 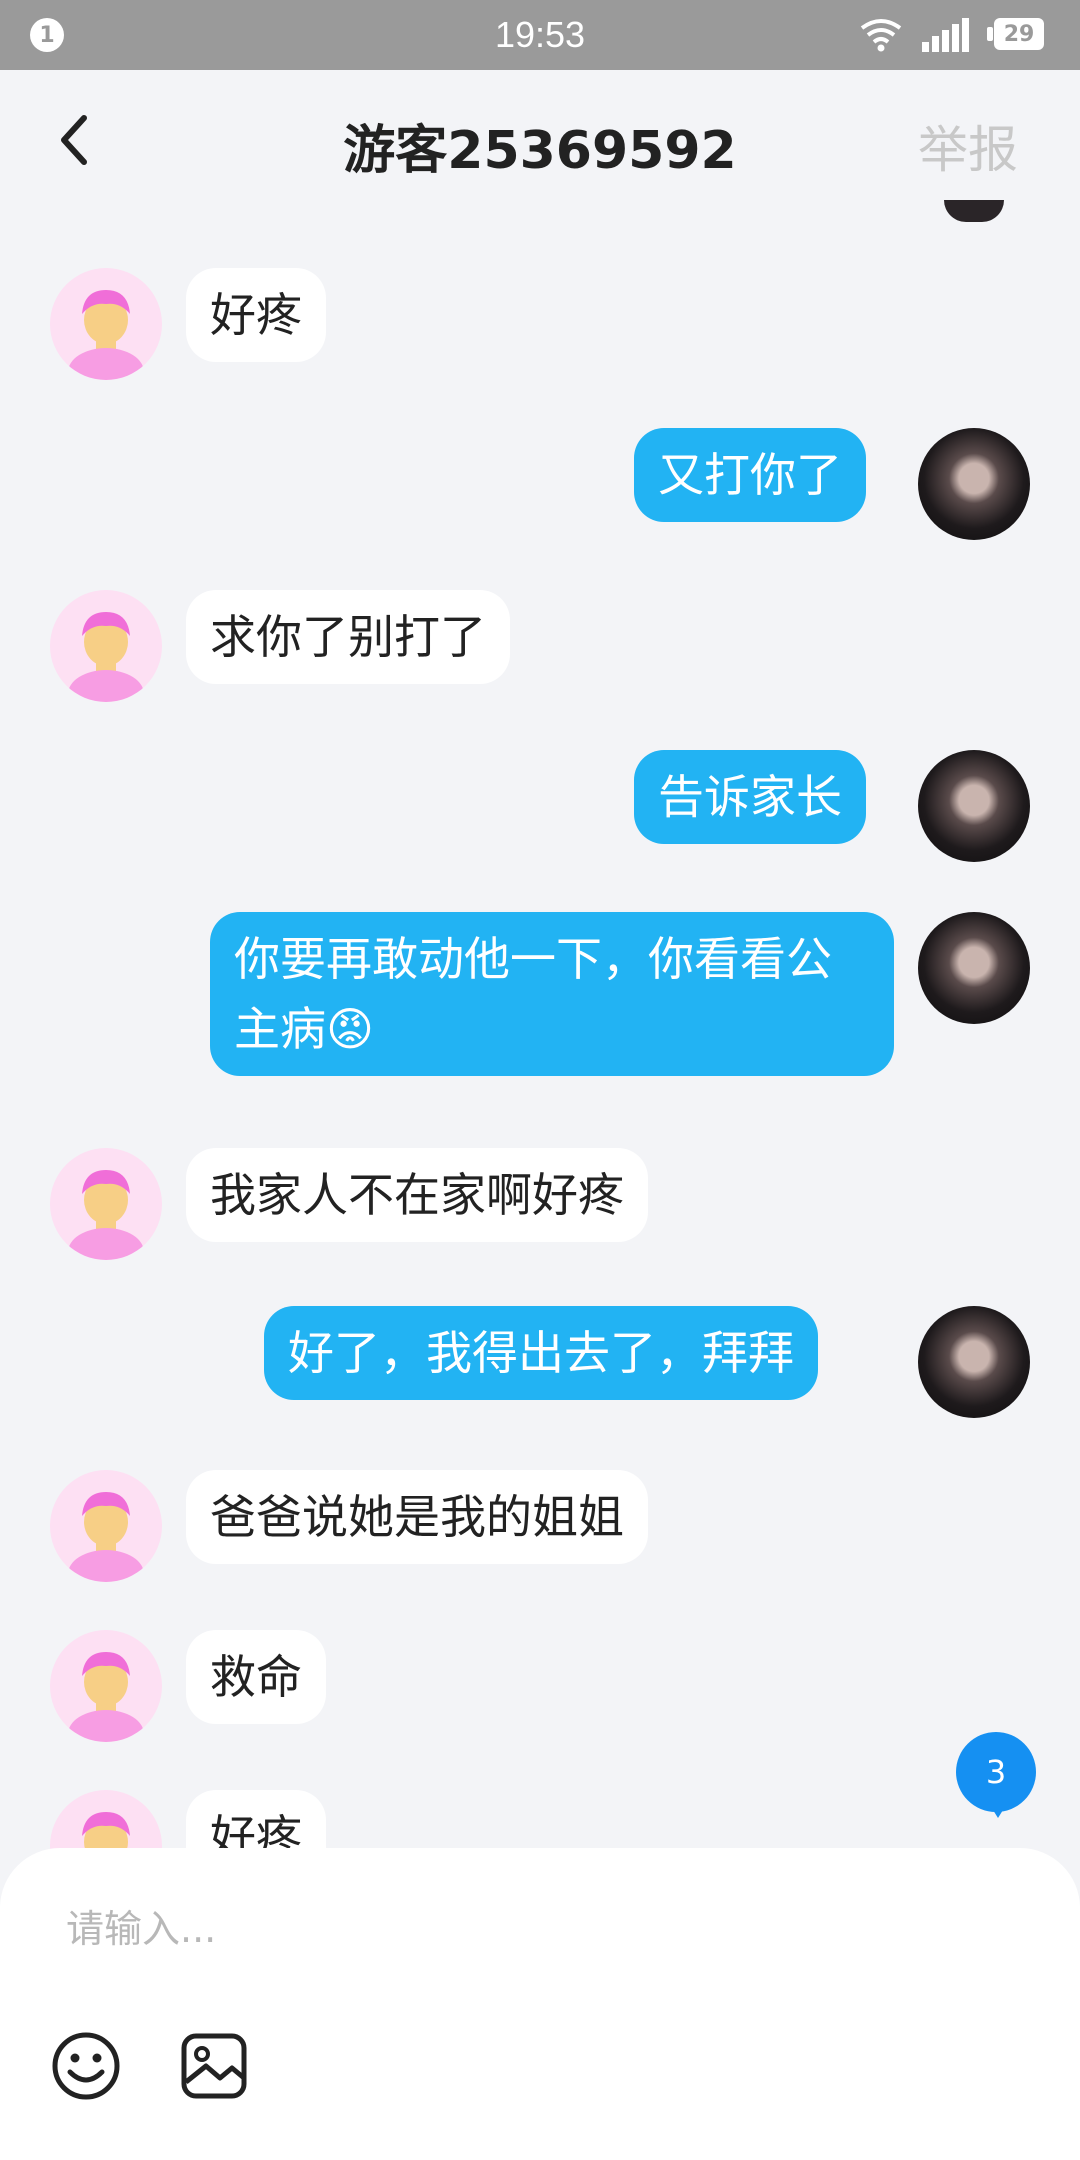 I want to click on wifi-icon, so click(x=881, y=35).